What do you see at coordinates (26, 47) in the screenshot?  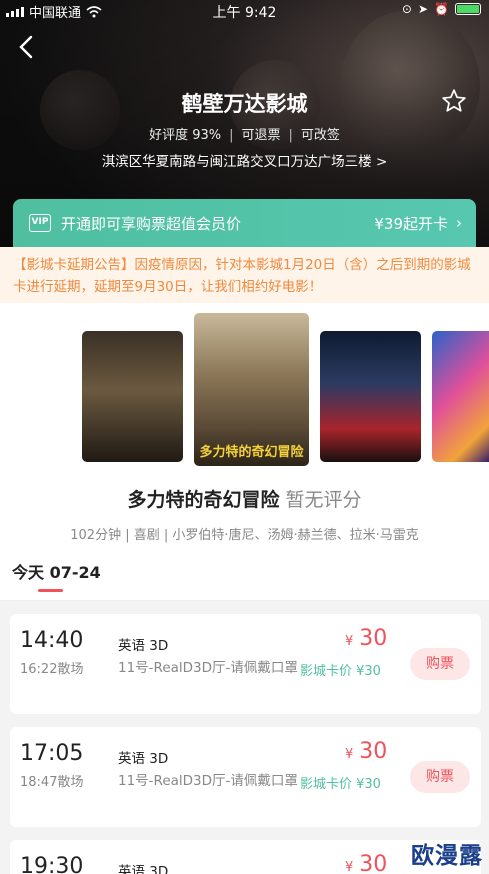 I see `back-arrow-icon` at bounding box center [26, 47].